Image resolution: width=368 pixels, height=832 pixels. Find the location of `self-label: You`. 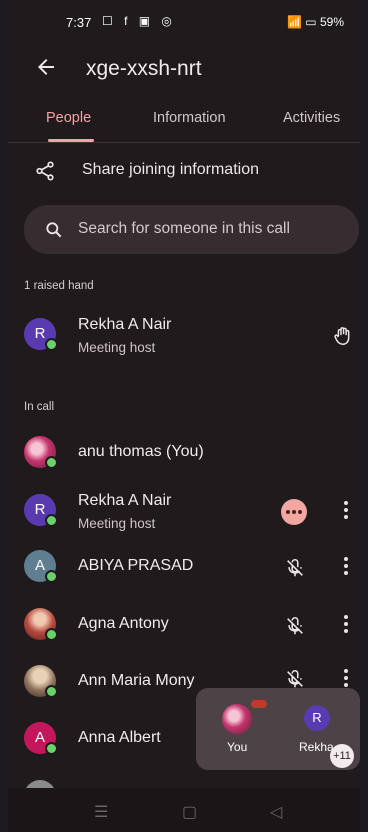

self-label: You is located at coordinates (237, 747).